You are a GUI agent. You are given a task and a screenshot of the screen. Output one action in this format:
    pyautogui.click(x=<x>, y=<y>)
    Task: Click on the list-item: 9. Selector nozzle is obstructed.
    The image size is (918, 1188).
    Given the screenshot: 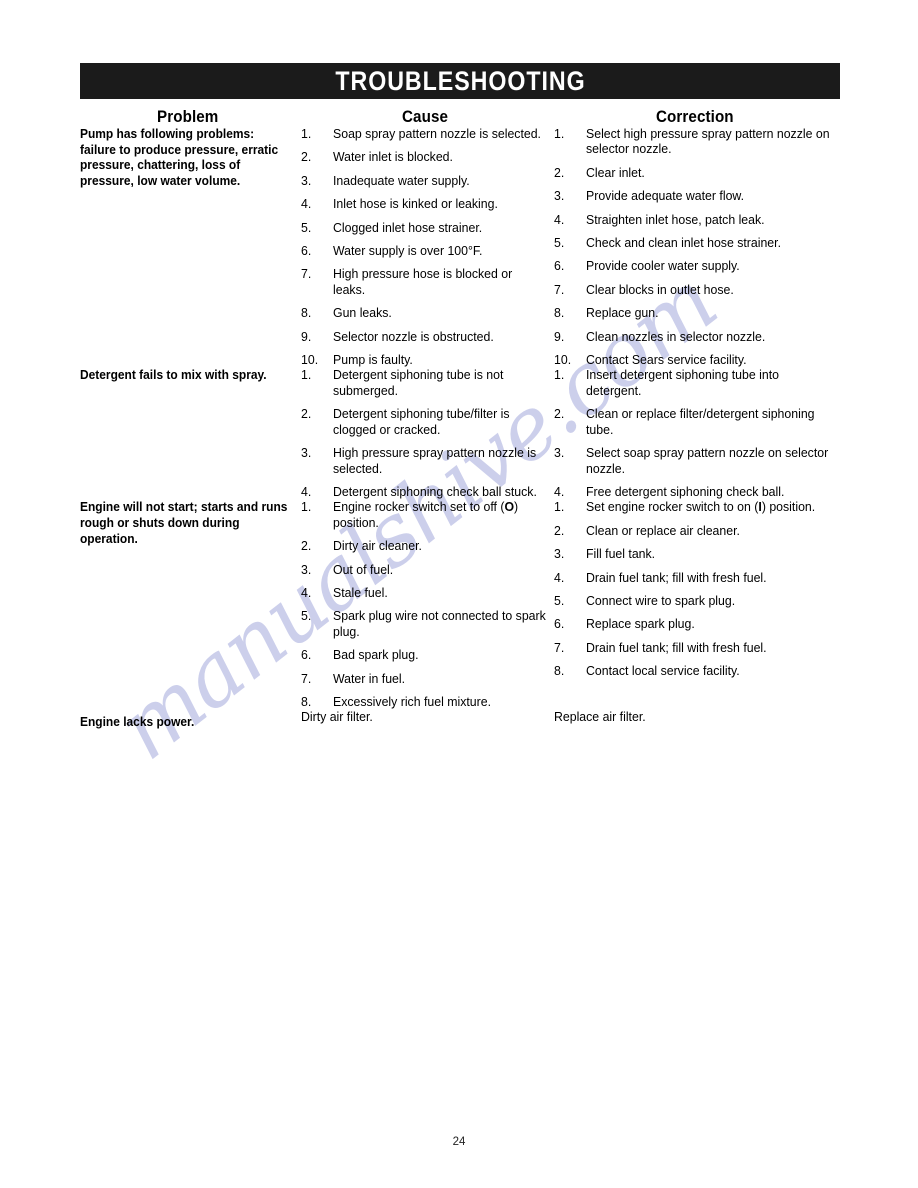 What is the action you would take?
    pyautogui.click(x=423, y=337)
    